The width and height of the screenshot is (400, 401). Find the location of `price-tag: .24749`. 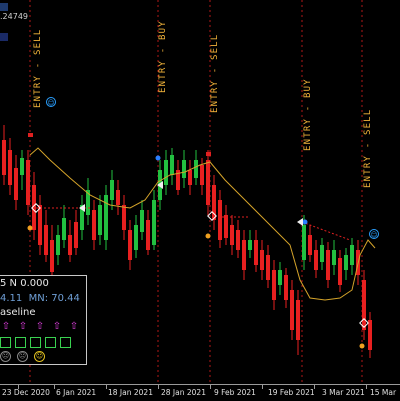

price-tag: .24749 is located at coordinates (14, 11).